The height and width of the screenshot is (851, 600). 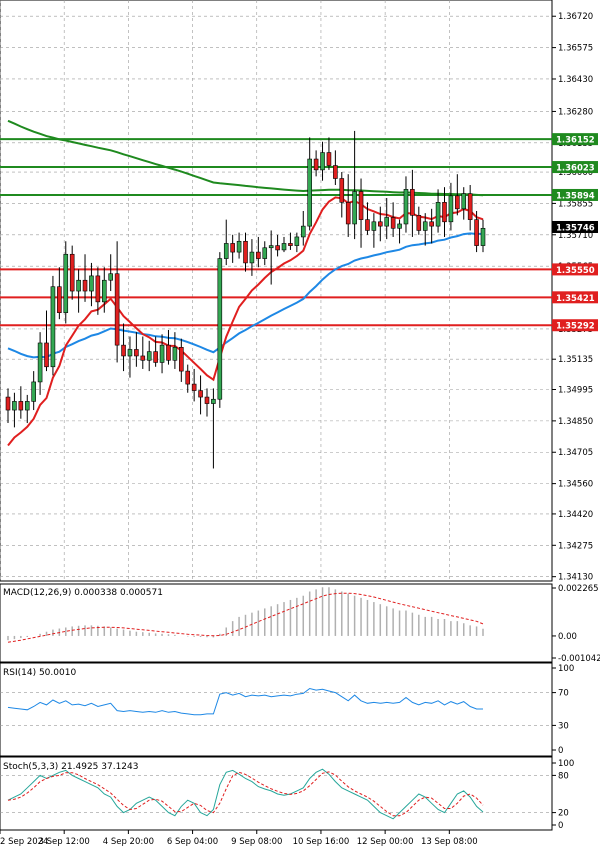 What do you see at coordinates (566, 764) in the screenshot?
I see `stoch-tick-label: 100` at bounding box center [566, 764].